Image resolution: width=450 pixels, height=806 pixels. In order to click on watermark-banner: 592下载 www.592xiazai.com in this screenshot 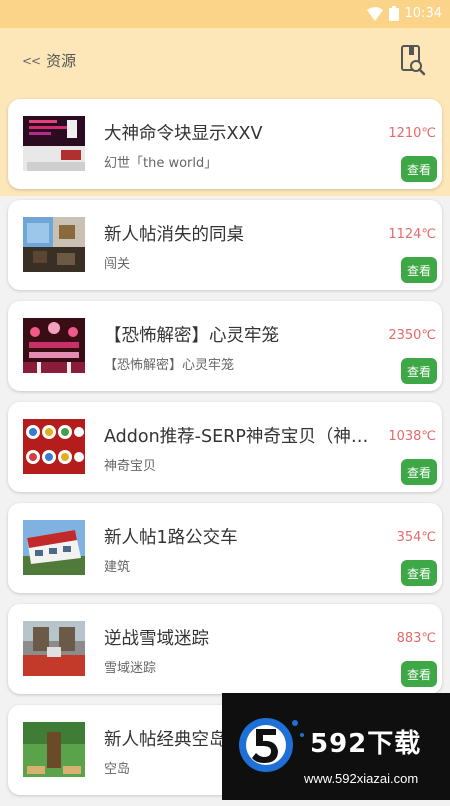, I will do `click(336, 746)`.